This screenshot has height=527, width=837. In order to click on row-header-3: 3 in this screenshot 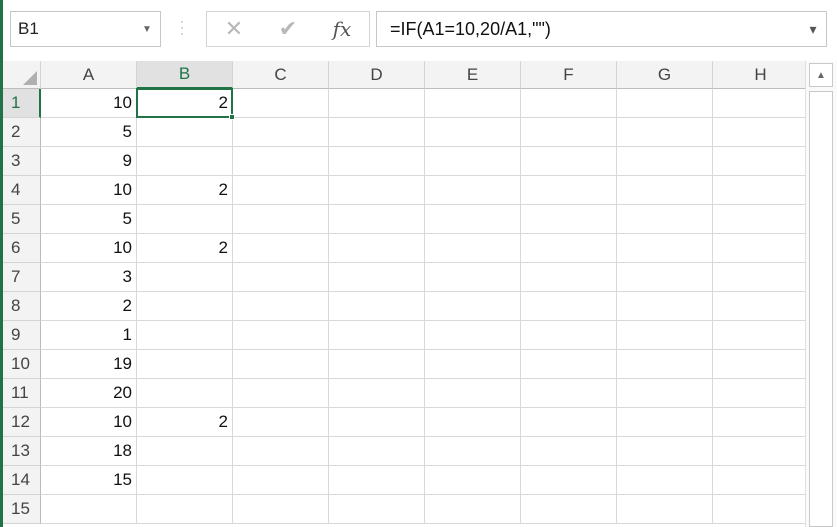, I will do `click(22, 161)`.